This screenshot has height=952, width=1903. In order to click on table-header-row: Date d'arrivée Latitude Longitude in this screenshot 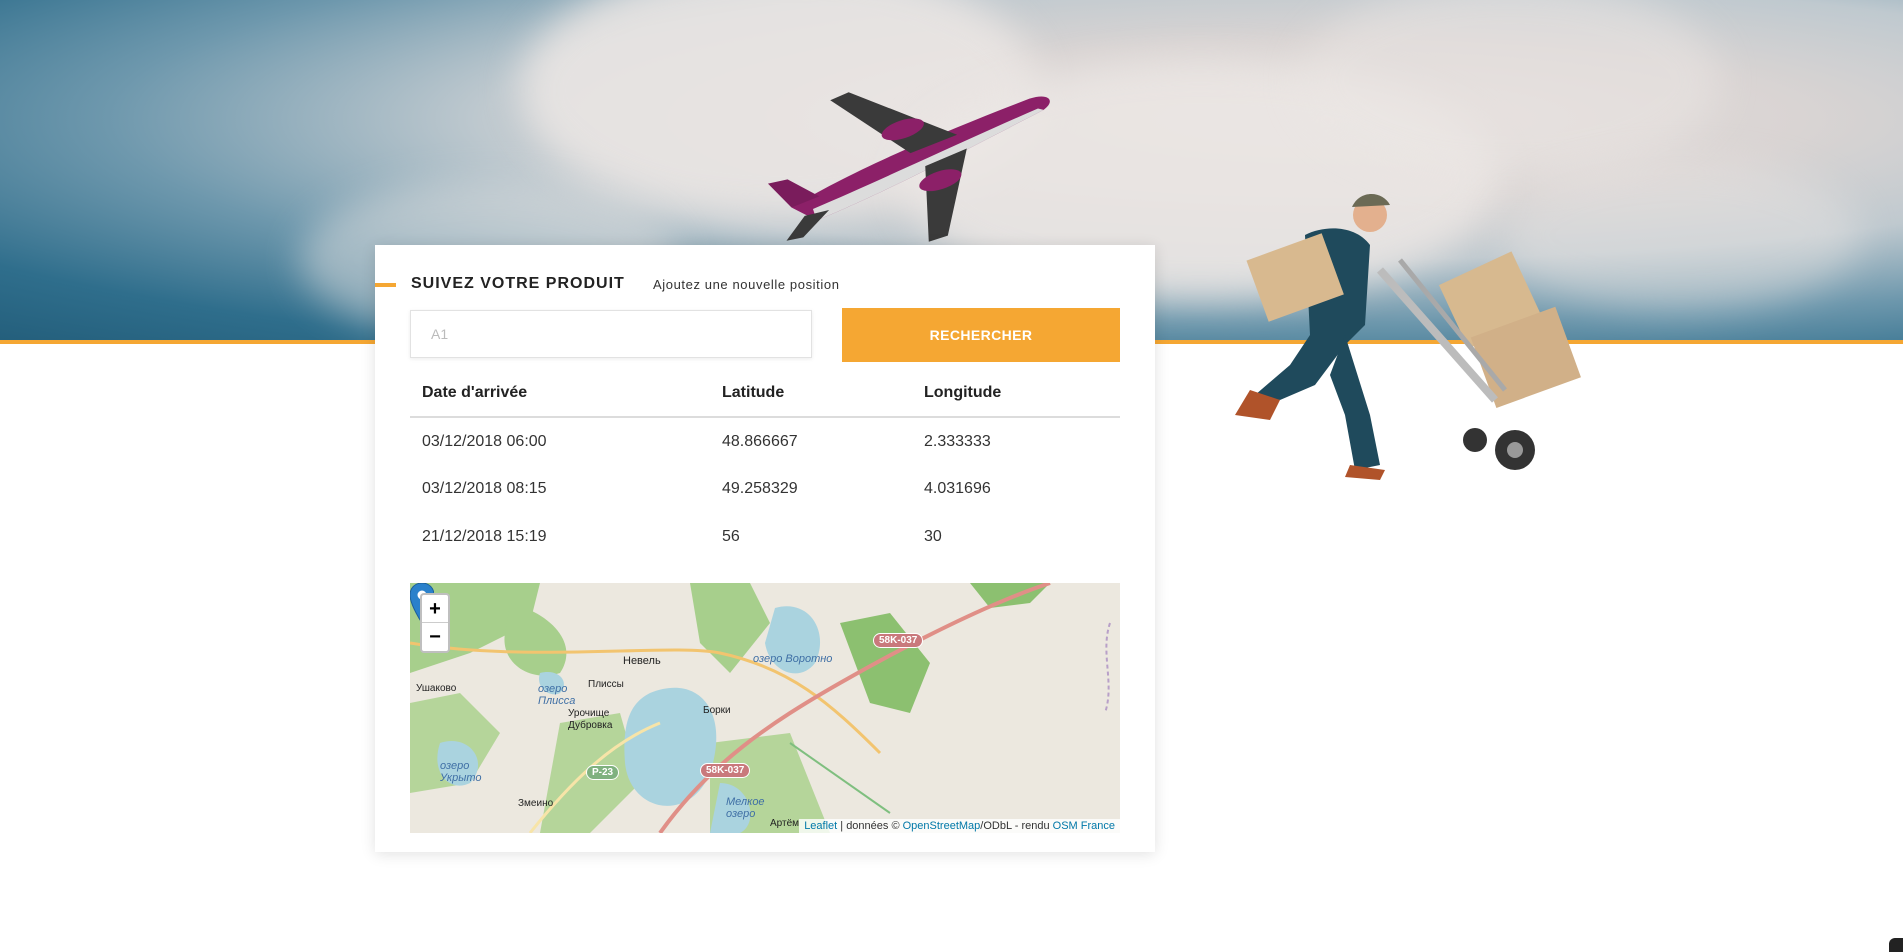, I will do `click(765, 394)`.